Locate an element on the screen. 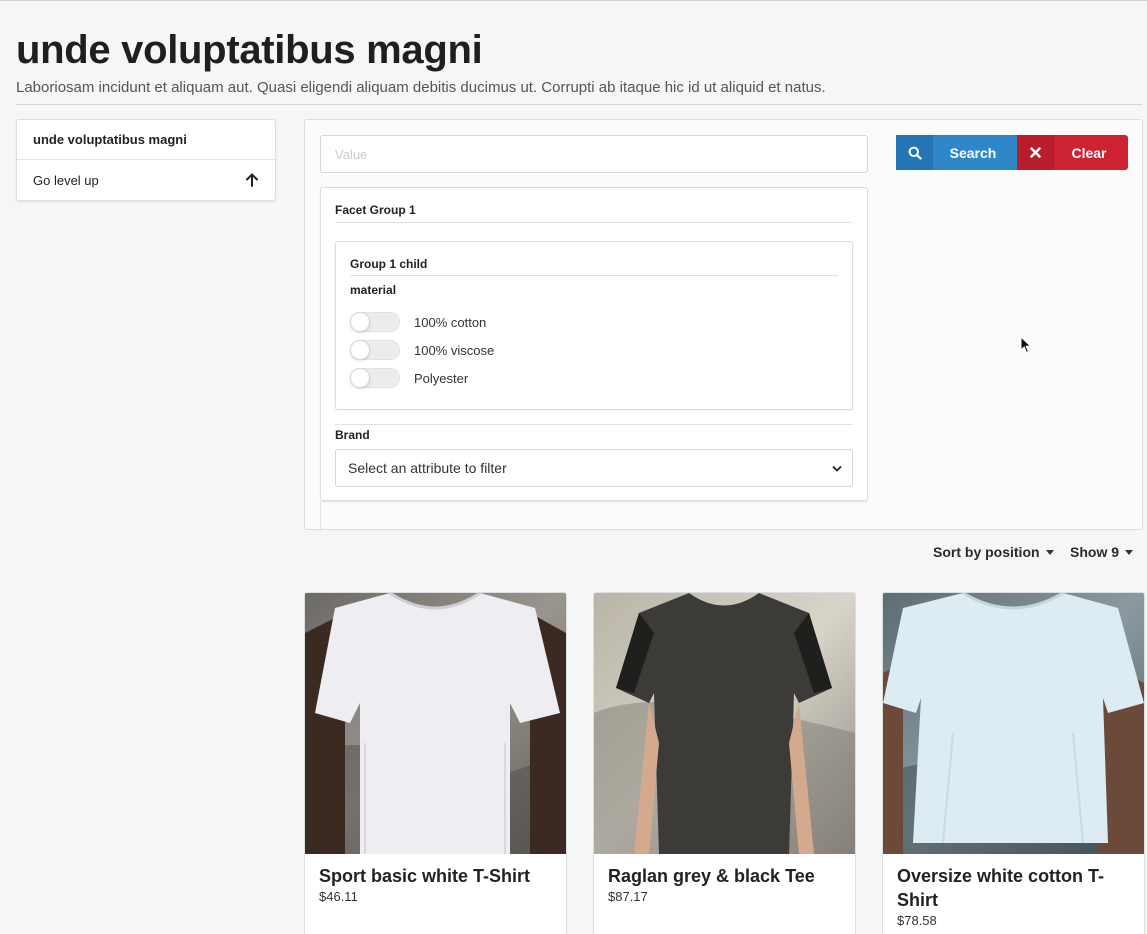 Image resolution: width=1147 pixels, height=934 pixels. search-button-label: Search is located at coordinates (973, 152).